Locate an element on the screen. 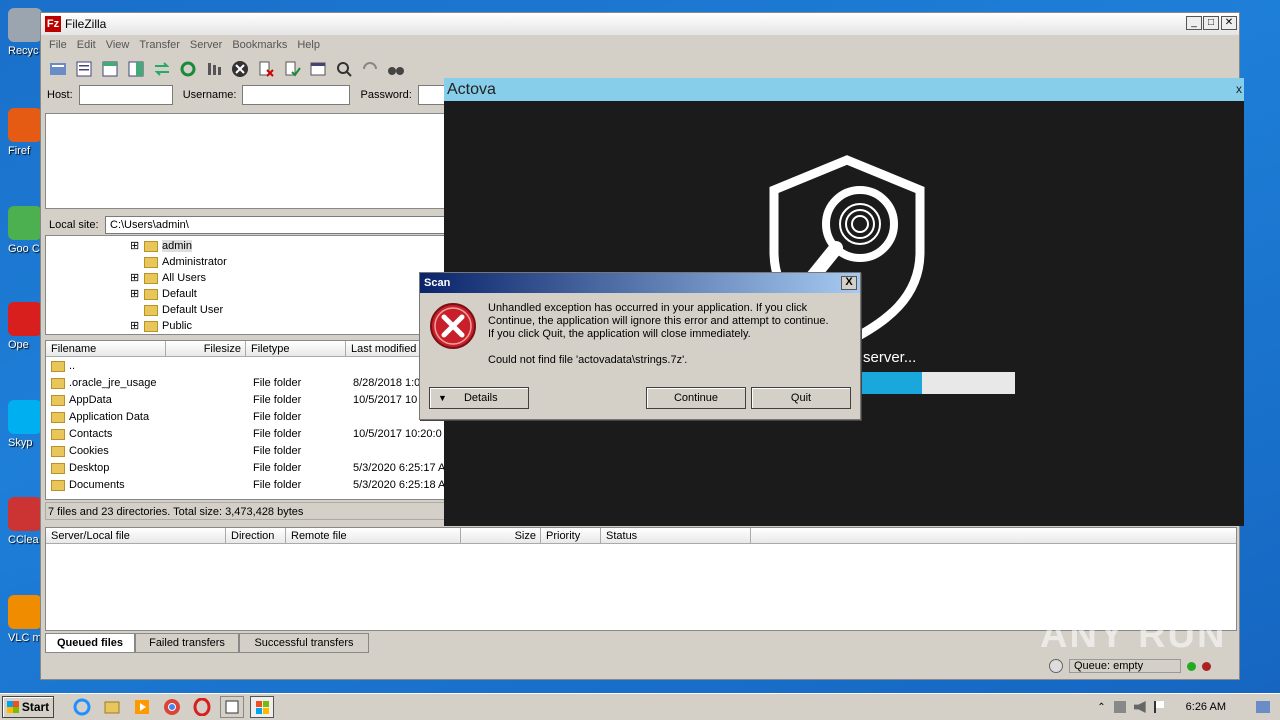 The width and height of the screenshot is (1280, 720). file-name: Documents is located at coordinates (97, 485).